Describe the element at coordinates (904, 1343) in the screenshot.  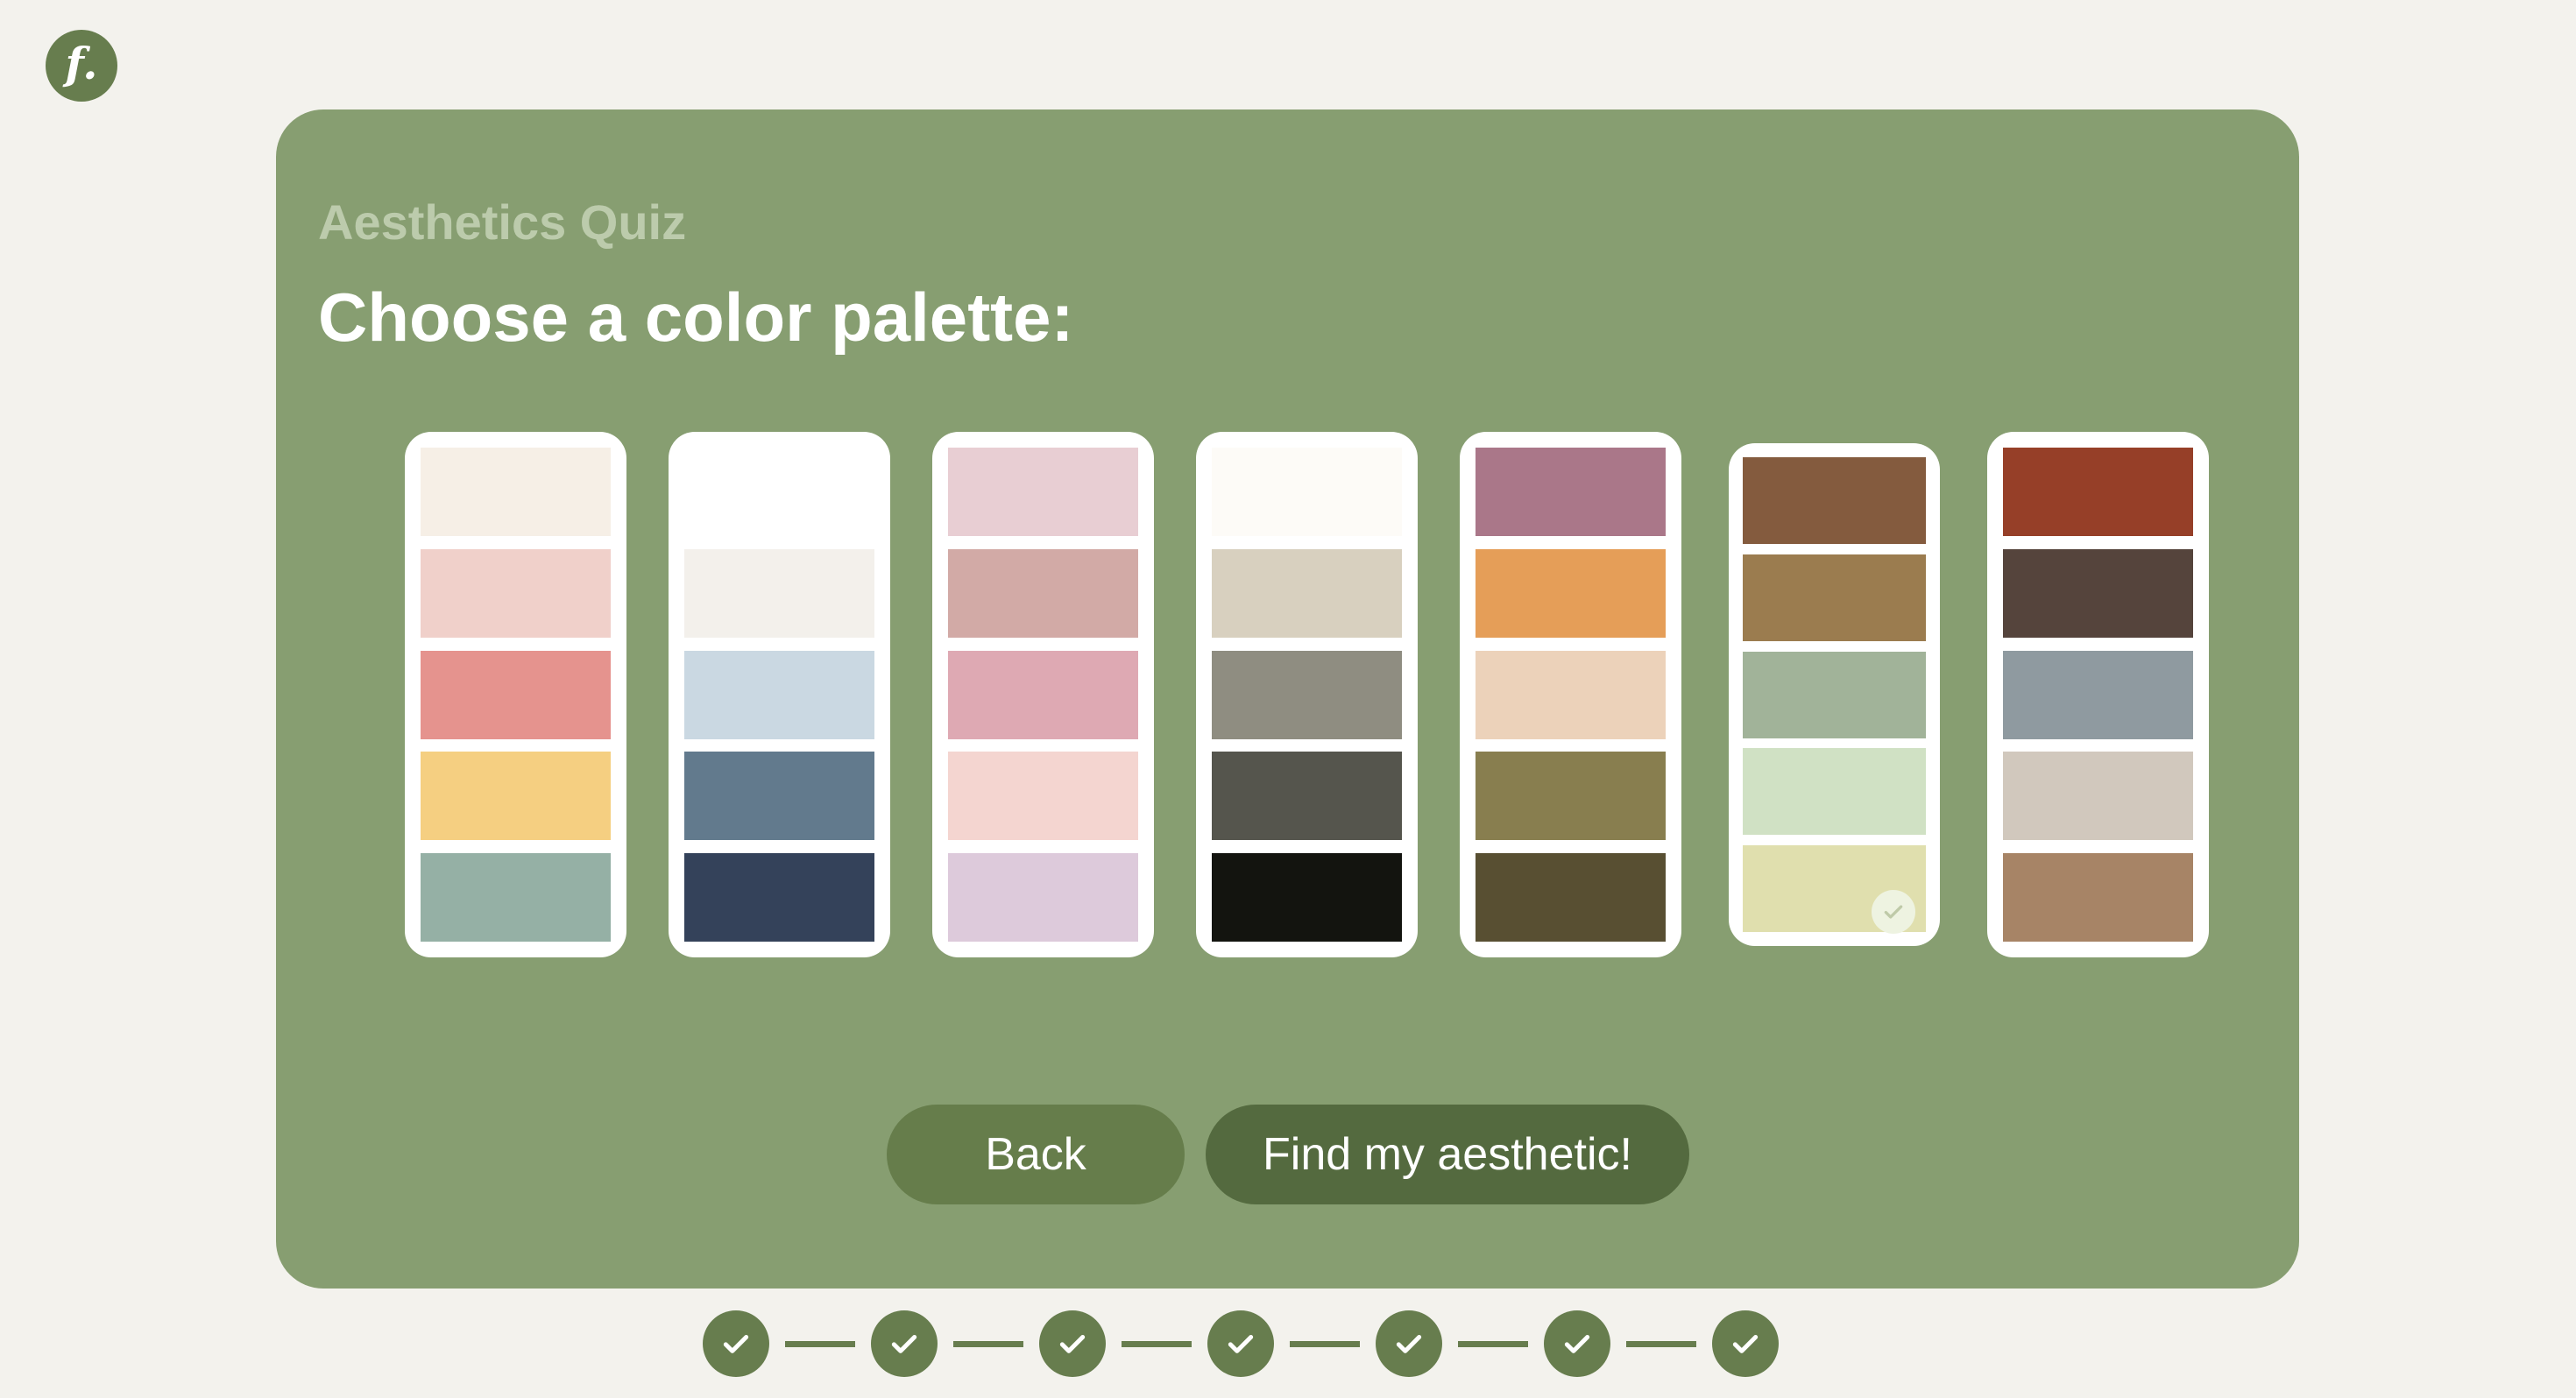
I see `progress-step-2-check-icon` at that location.